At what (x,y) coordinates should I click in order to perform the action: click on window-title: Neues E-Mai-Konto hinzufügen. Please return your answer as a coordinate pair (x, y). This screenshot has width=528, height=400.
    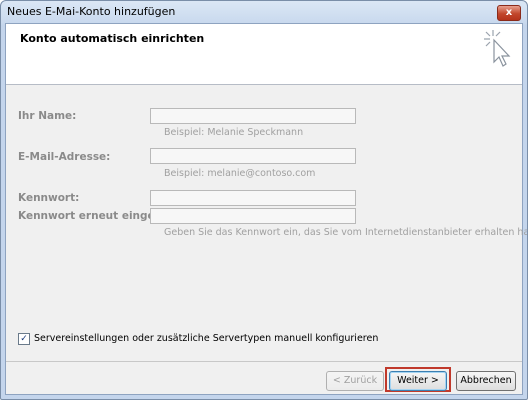
    Looking at the image, I should click on (91, 11).